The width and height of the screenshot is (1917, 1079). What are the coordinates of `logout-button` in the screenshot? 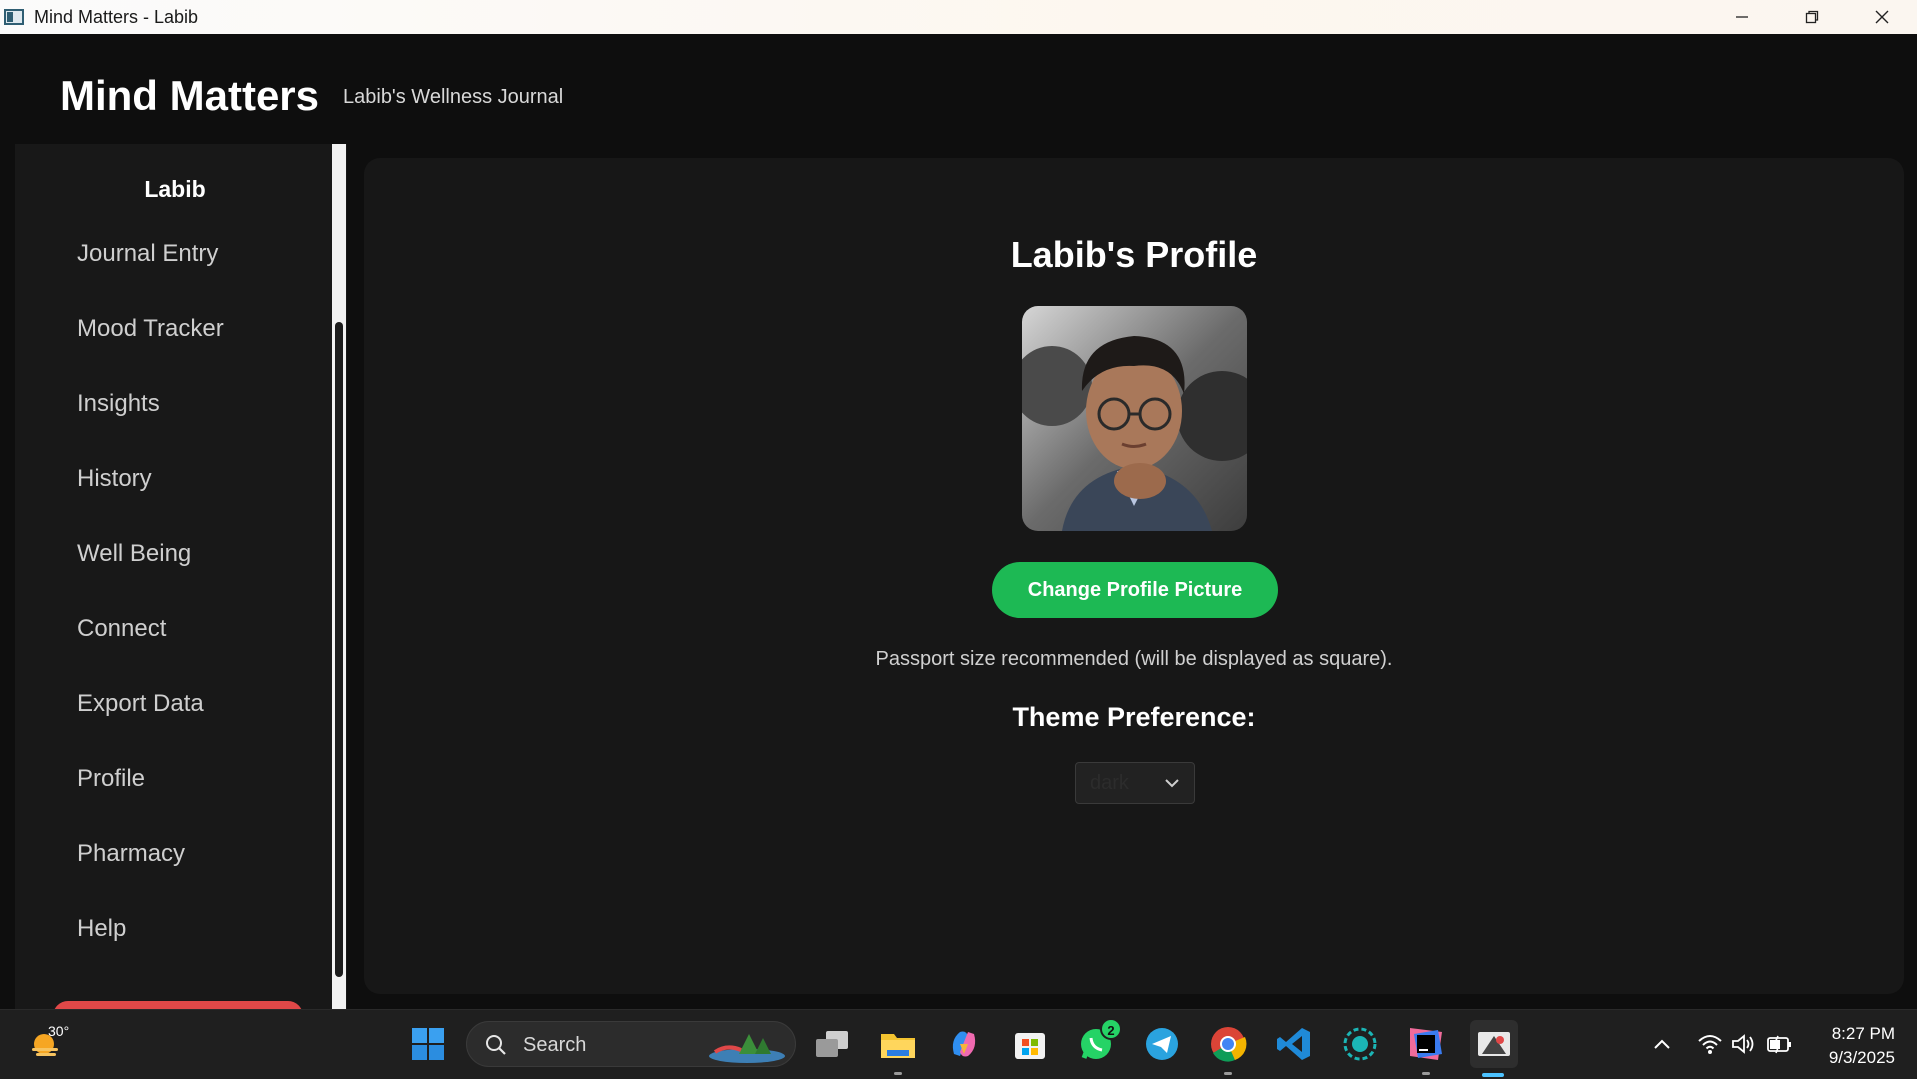 It's located at (178, 1005).